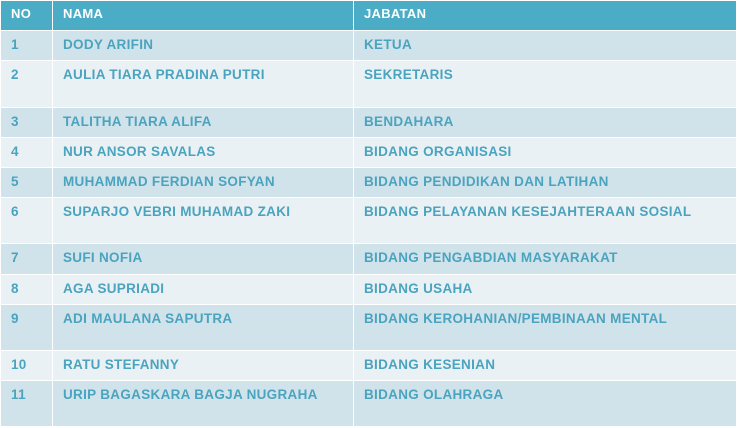 The image size is (737, 428). I want to click on row-jabatan: BIDANG KESENIAN, so click(430, 364).